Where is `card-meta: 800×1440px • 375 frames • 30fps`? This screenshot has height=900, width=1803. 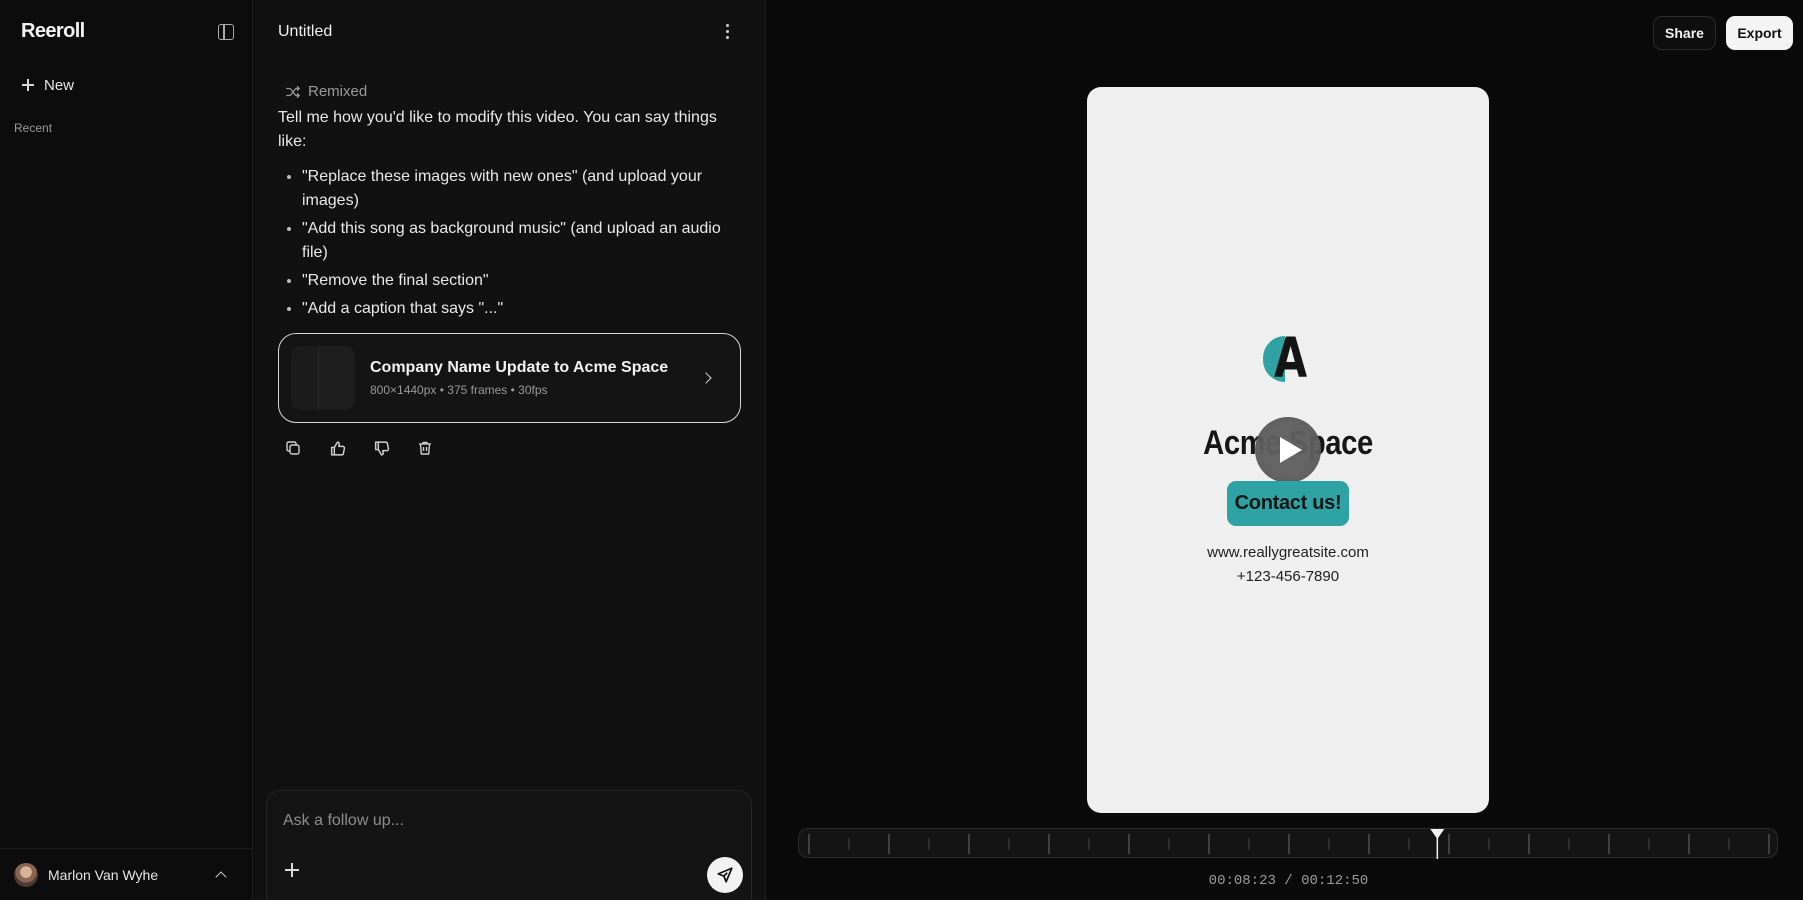 card-meta: 800×1440px • 375 frames • 30fps is located at coordinates (459, 390).